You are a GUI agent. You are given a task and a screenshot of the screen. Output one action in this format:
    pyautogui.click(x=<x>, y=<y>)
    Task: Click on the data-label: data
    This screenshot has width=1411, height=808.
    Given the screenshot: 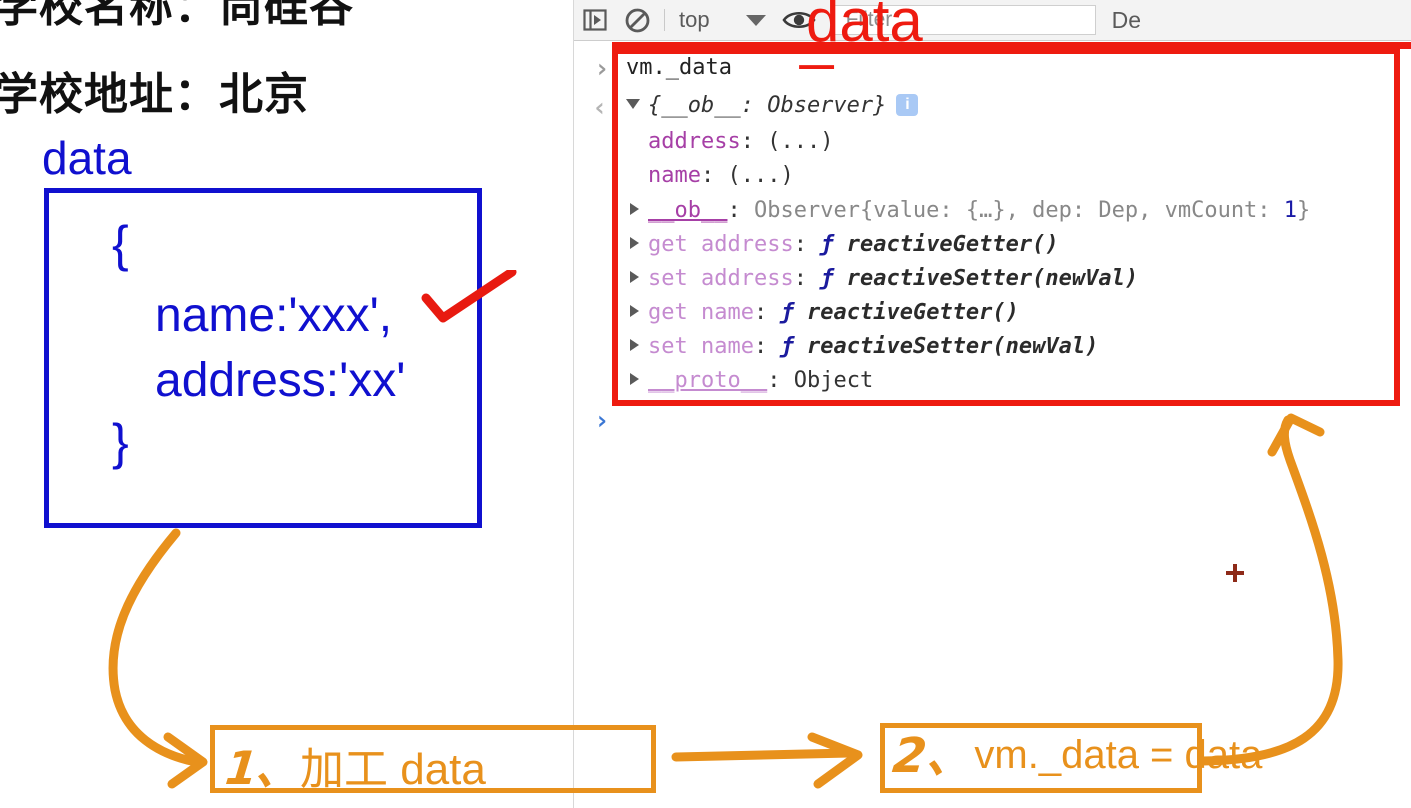 What is the action you would take?
    pyautogui.click(x=87, y=158)
    